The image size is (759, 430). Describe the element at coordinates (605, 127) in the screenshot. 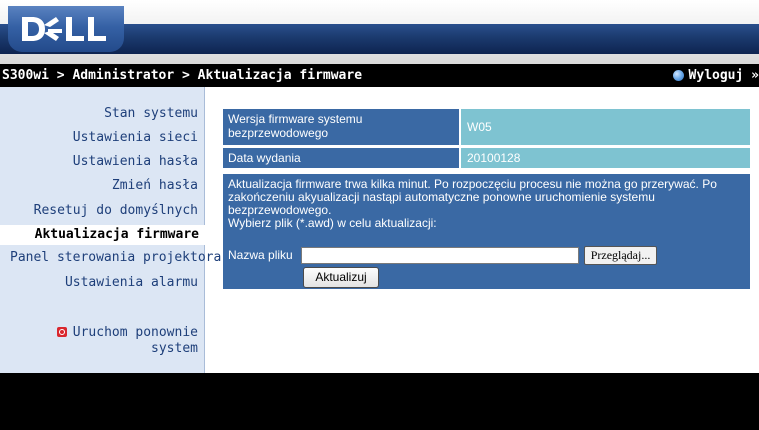

I see `firmware-version-value: W05` at that location.